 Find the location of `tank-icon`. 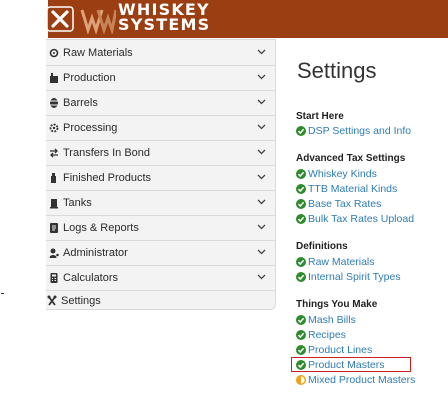

tank-icon is located at coordinates (54, 203).